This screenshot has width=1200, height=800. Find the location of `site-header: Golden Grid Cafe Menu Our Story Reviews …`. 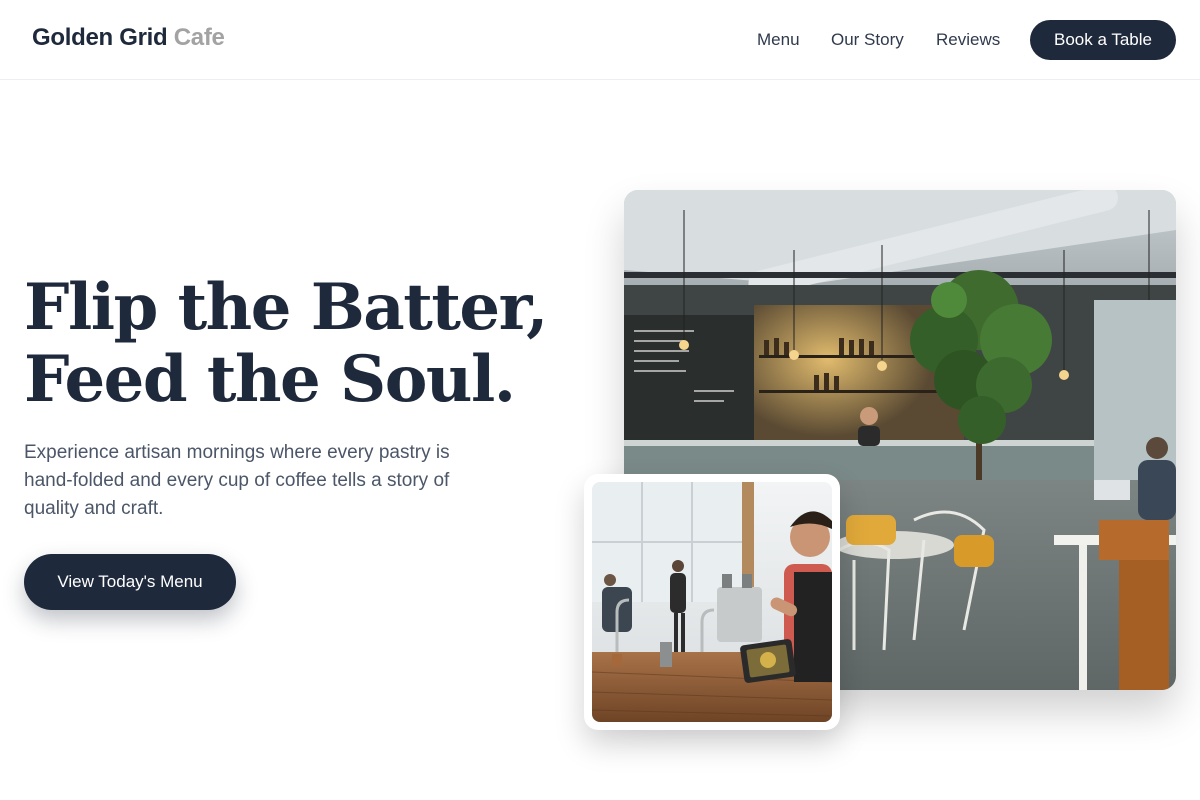

site-header: Golden Grid Cafe Menu Our Story Reviews … is located at coordinates (600, 40).